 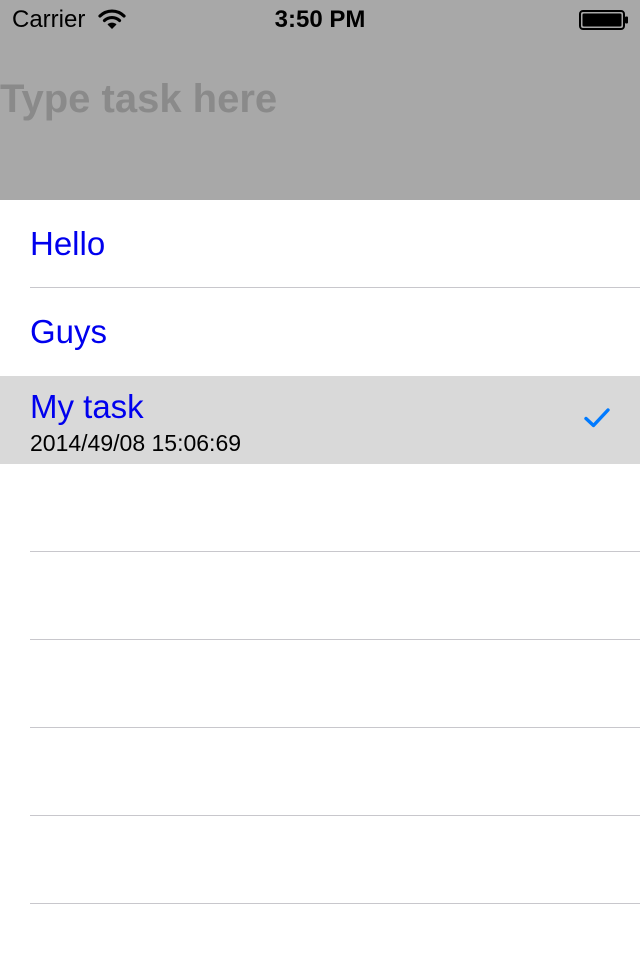 I want to click on task-row: Hello, so click(x=320, y=244).